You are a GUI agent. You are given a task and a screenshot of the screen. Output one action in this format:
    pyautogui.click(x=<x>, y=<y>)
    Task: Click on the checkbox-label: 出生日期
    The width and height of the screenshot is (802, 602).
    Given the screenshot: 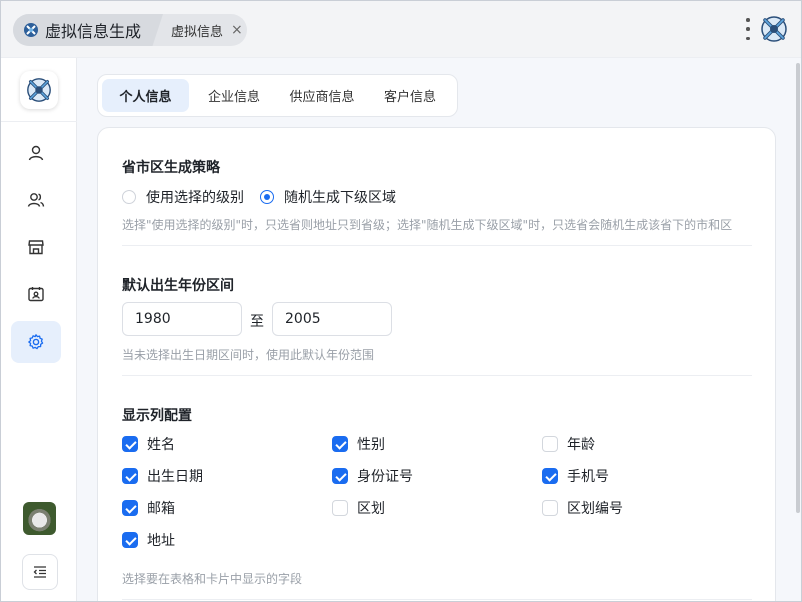 What is the action you would take?
    pyautogui.click(x=175, y=477)
    